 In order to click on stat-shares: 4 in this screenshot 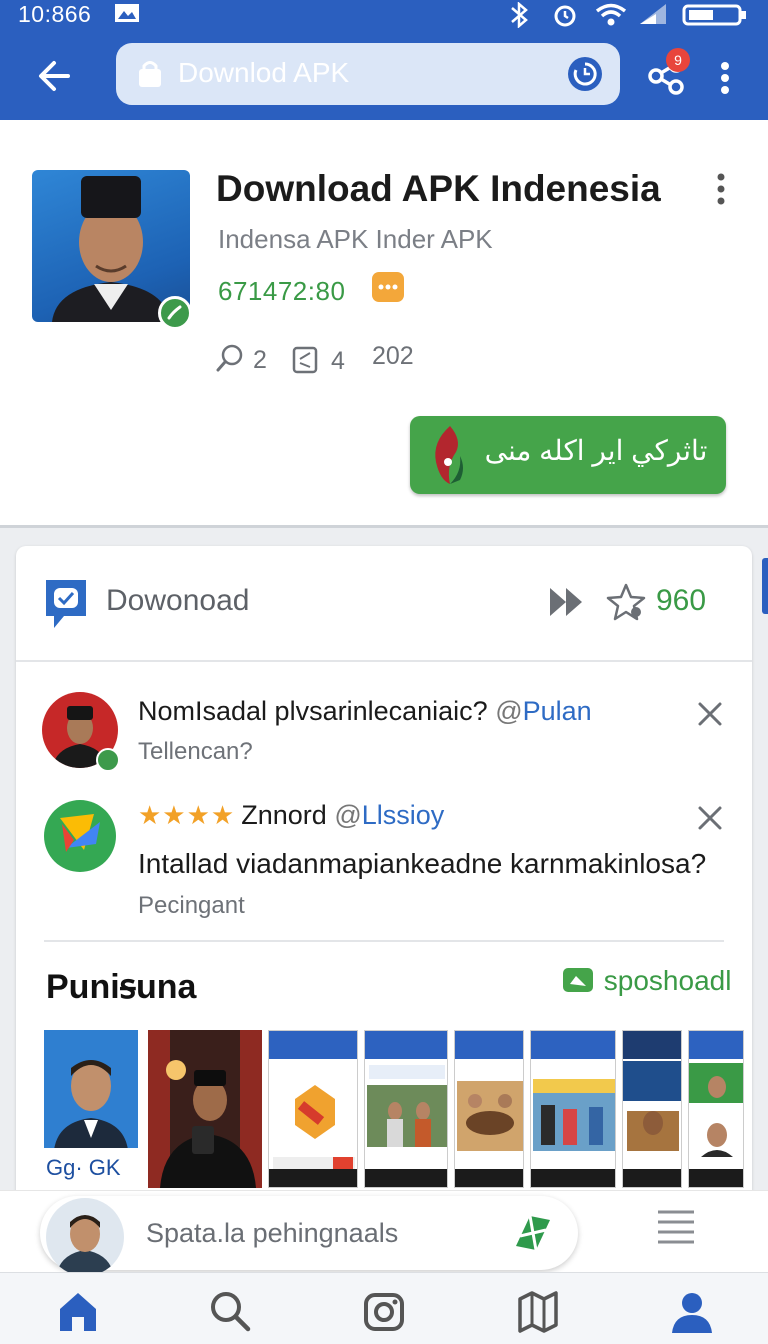, I will do `click(337, 361)`.